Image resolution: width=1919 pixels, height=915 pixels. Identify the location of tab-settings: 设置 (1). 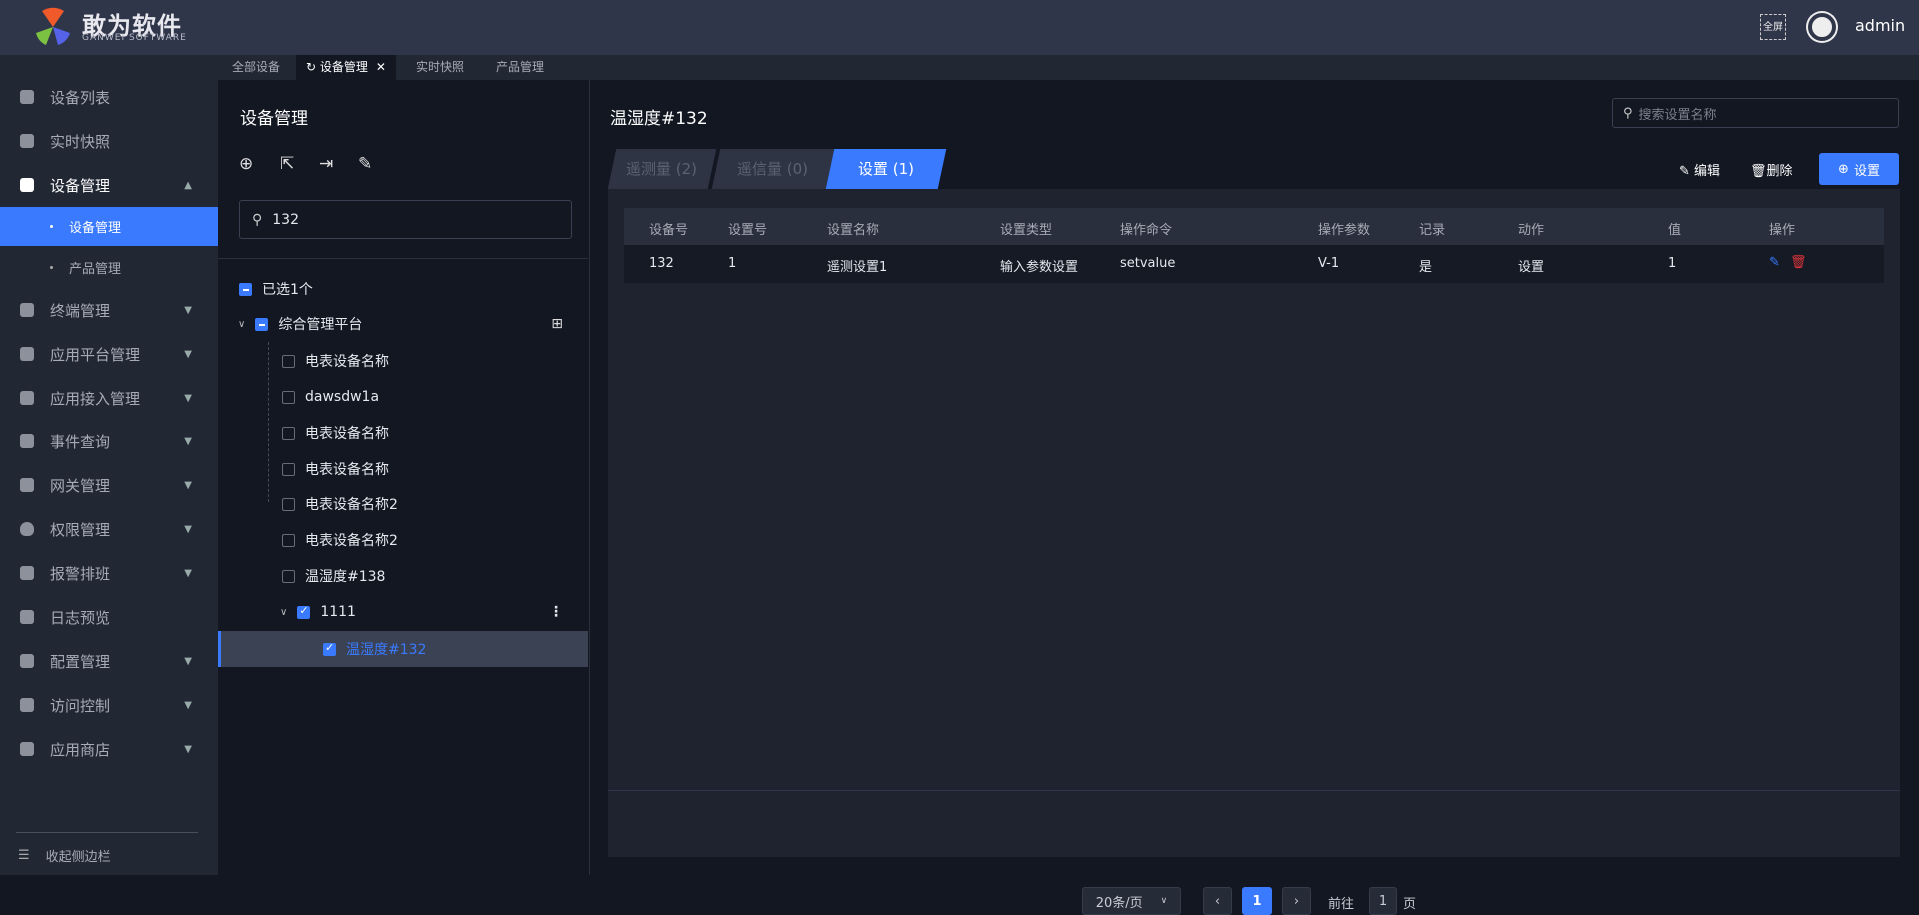
(886, 169).